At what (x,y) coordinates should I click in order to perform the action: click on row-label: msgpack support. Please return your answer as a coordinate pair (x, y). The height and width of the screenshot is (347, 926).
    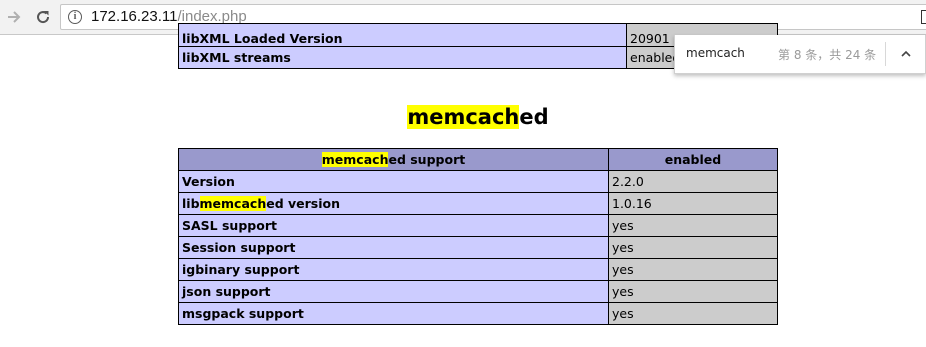
    Looking at the image, I should click on (393, 313).